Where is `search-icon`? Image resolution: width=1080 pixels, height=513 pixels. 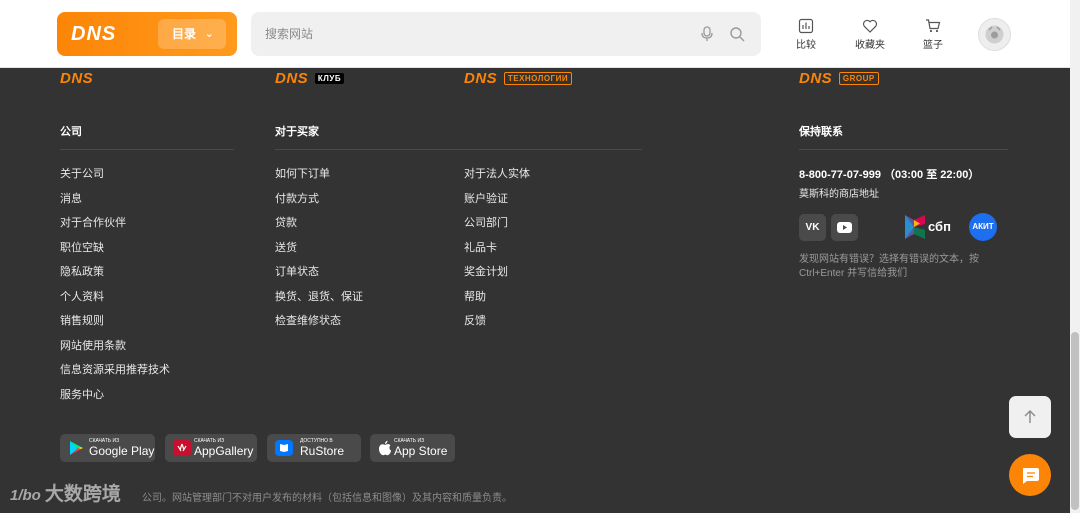
search-icon is located at coordinates (737, 34).